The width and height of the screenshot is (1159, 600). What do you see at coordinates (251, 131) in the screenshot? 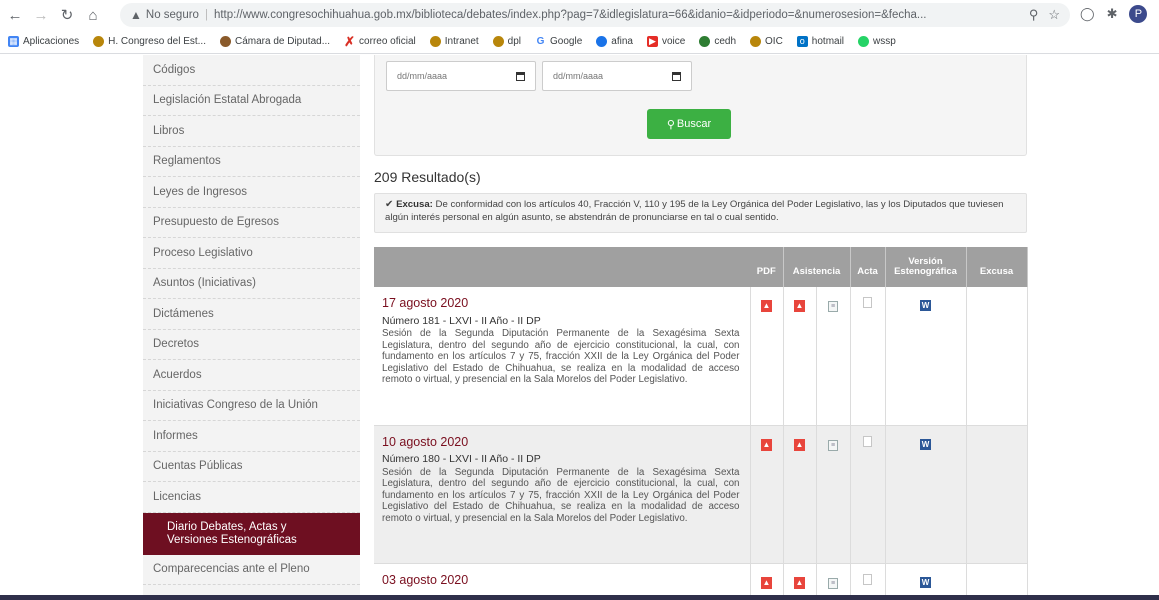
I see `sidebar-item-libros: Libros` at bounding box center [251, 131].